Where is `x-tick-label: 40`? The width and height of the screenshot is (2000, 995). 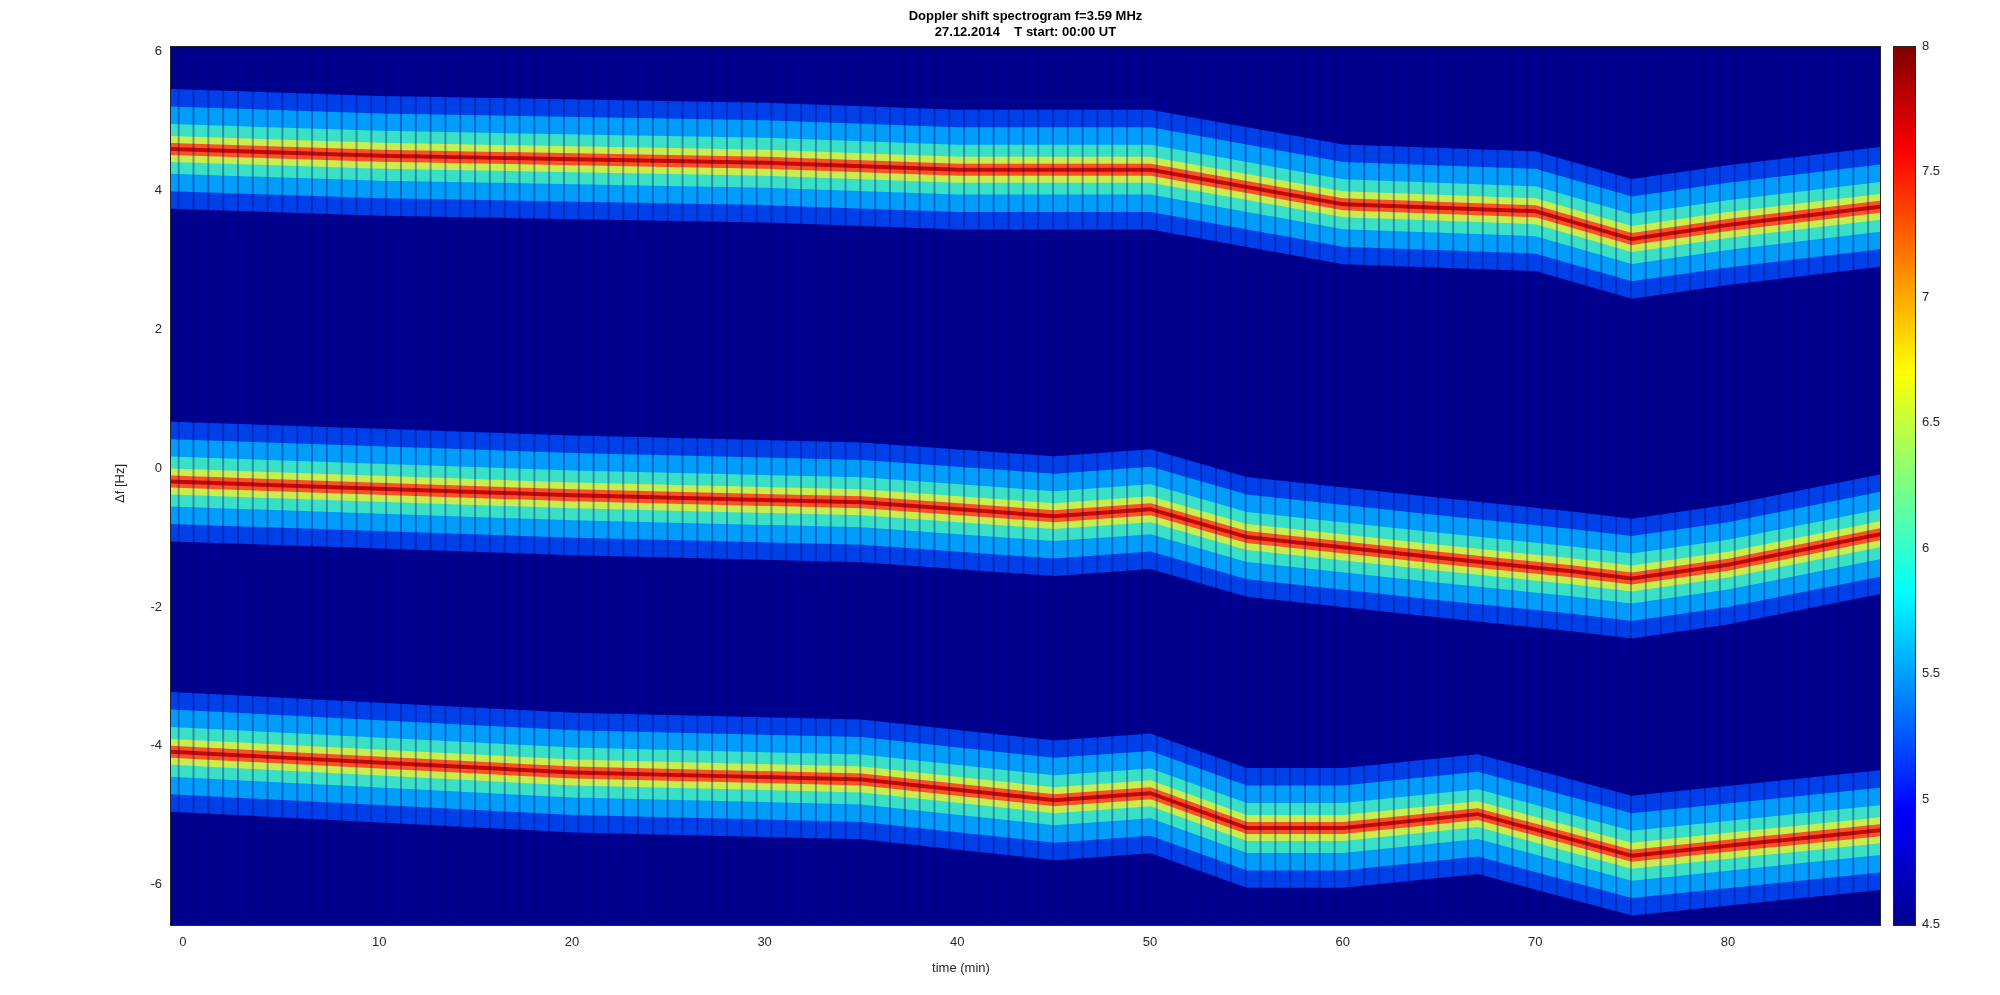 x-tick-label: 40 is located at coordinates (957, 941).